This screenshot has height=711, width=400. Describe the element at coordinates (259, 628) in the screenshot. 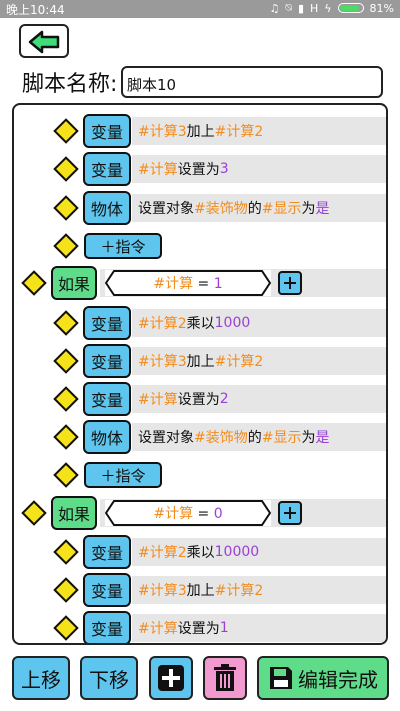

I see `command-text: #计算 设置为 1` at that location.